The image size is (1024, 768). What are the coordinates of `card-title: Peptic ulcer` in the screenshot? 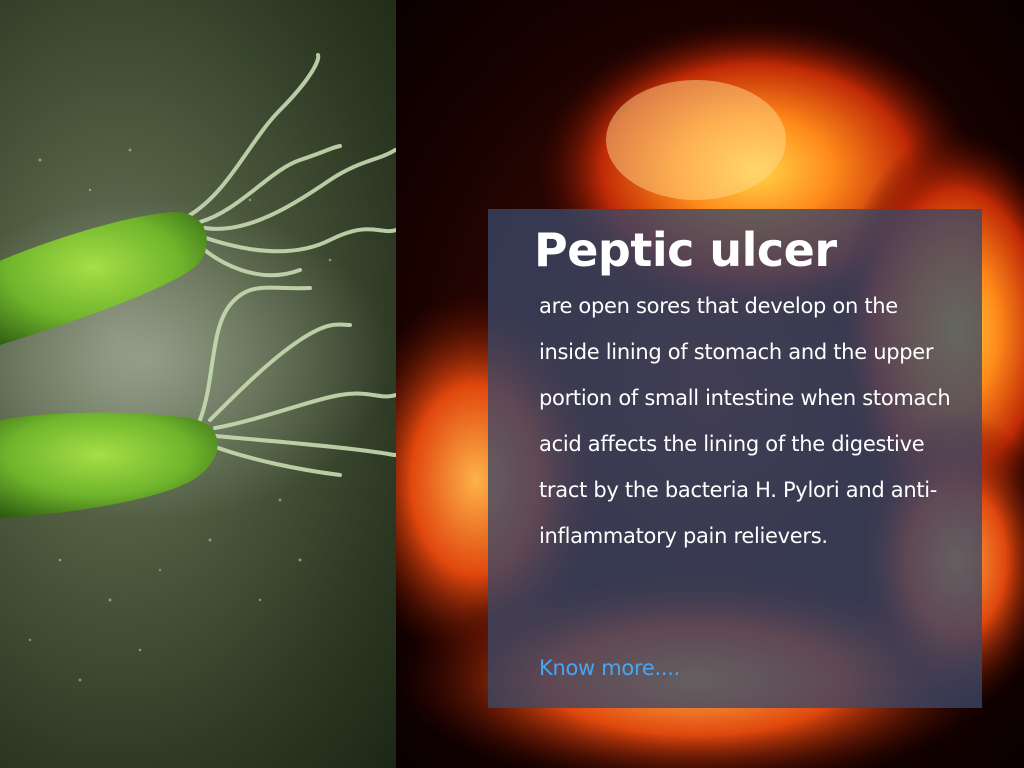 It's located at (685, 250).